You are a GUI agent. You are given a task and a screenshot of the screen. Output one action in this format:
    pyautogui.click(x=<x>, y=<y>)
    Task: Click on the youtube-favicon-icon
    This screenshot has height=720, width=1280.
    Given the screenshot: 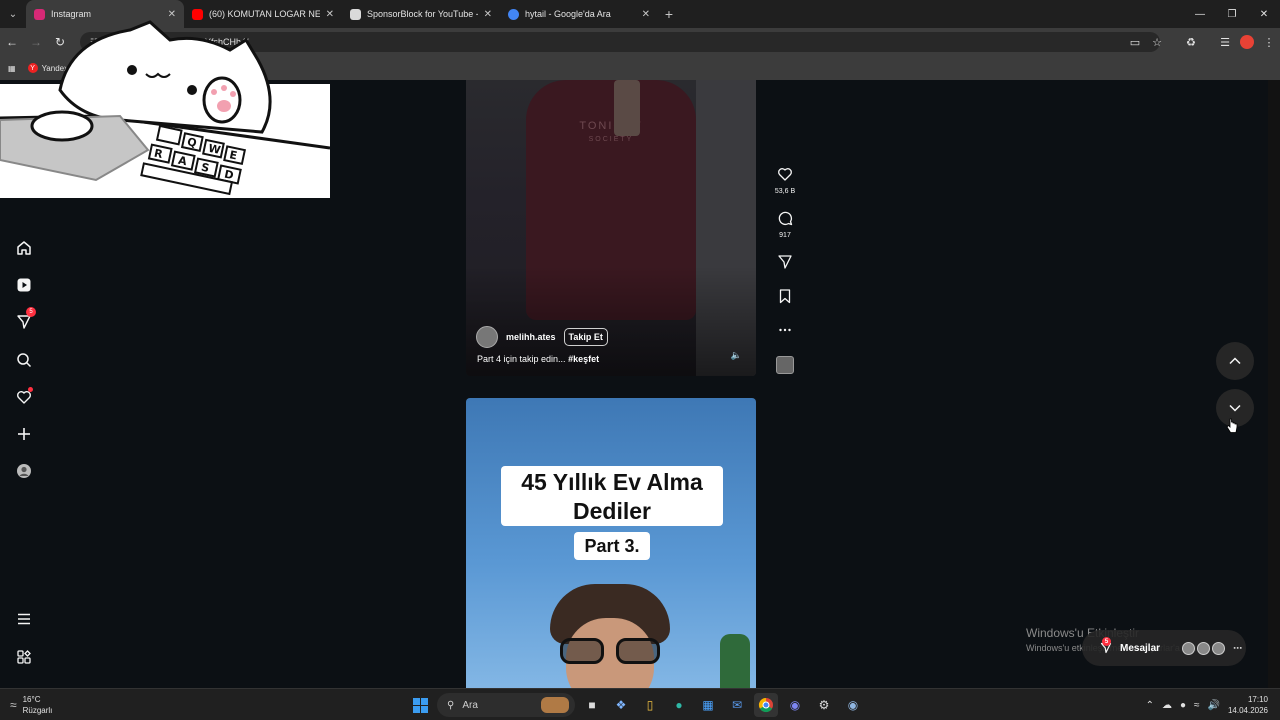 What is the action you would take?
    pyautogui.click(x=197, y=14)
    